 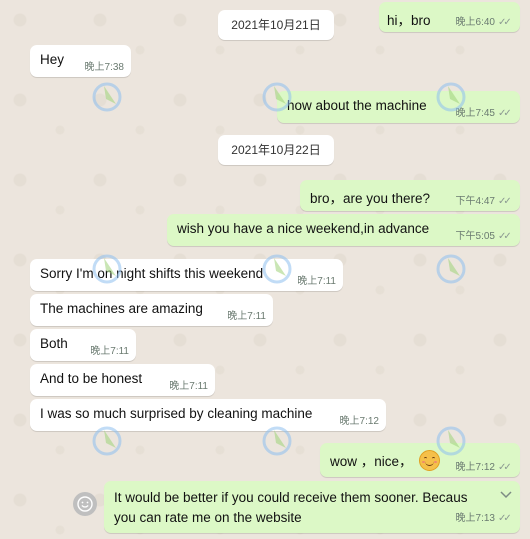 I want to click on message-time: 晚上7:12 ✓✓, so click(x=484, y=465).